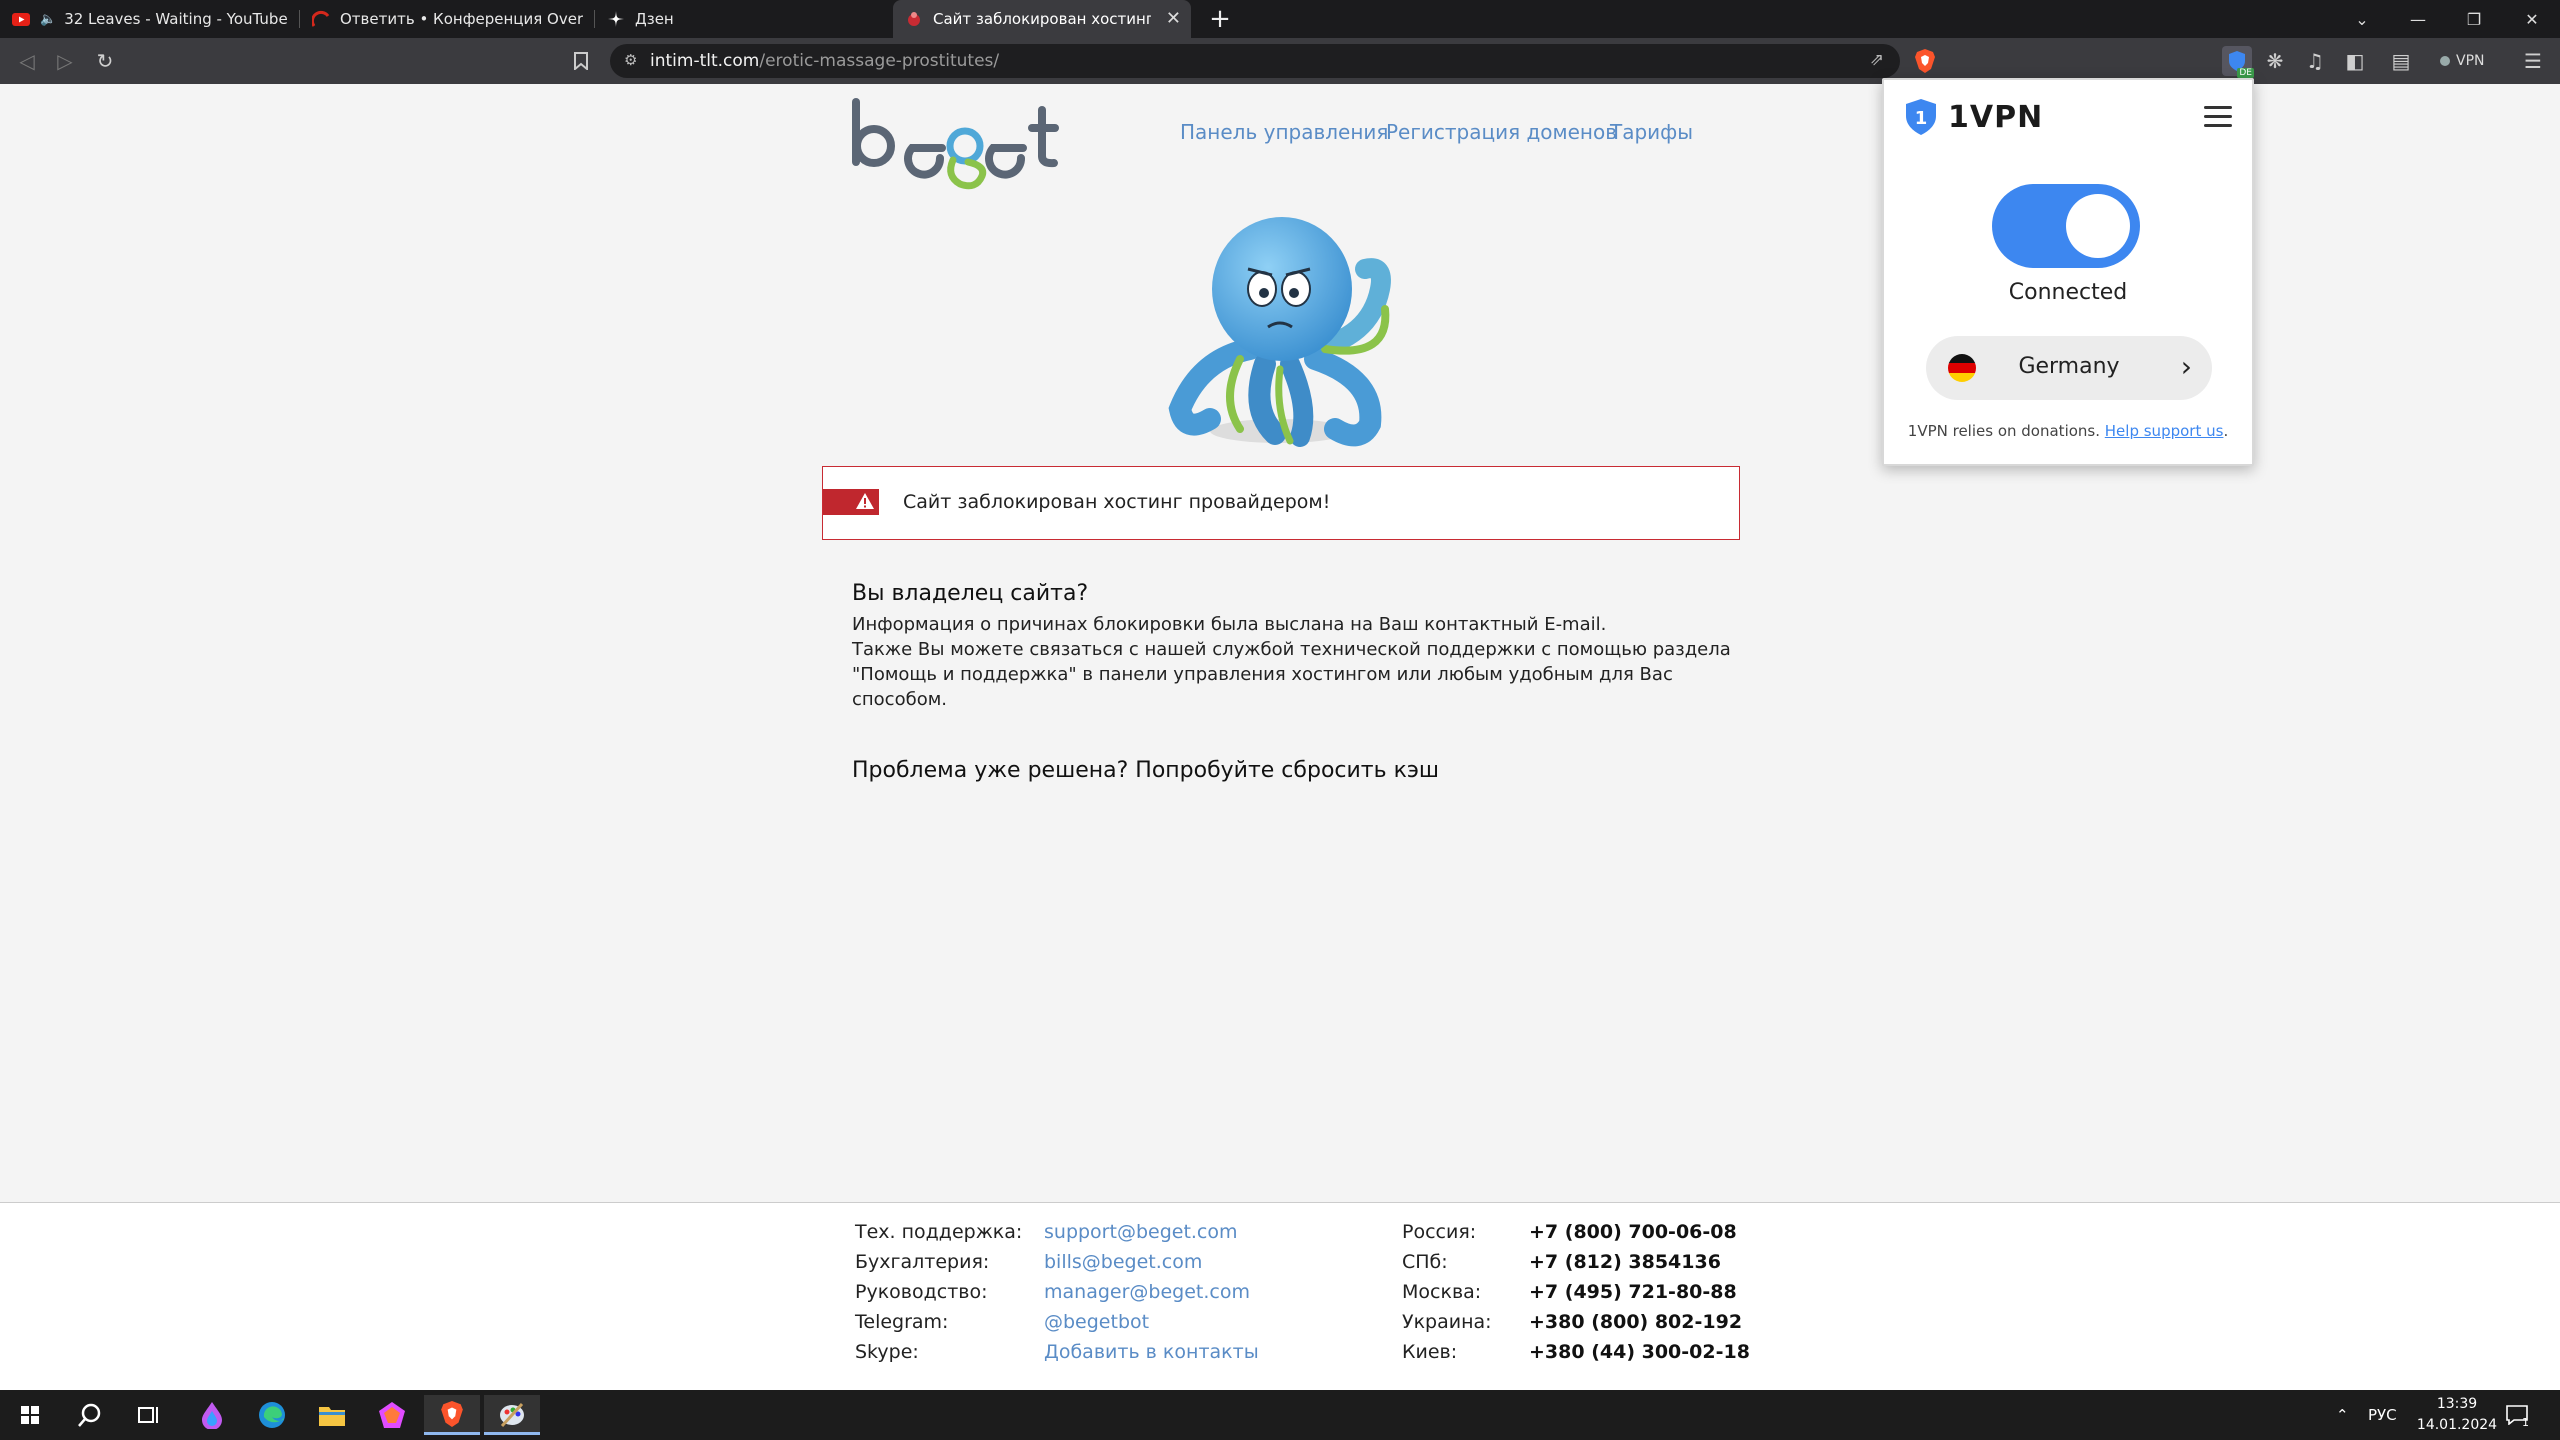 The width and height of the screenshot is (2560, 1440). I want to click on vpn-extension-icon: DE, so click(2238, 62).